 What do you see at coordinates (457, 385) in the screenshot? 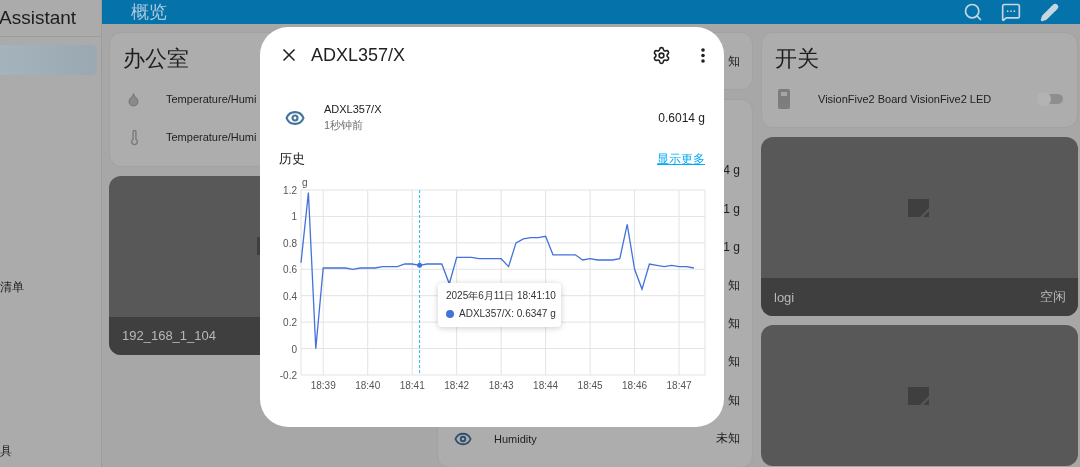
I see `axis-tick-label: 18:42` at bounding box center [457, 385].